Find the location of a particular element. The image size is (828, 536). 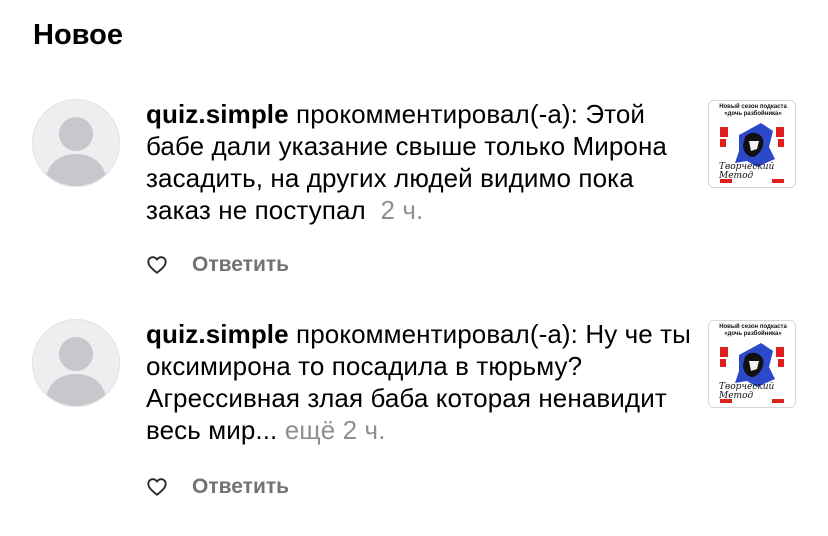

section-title: Новое is located at coordinates (78, 35).